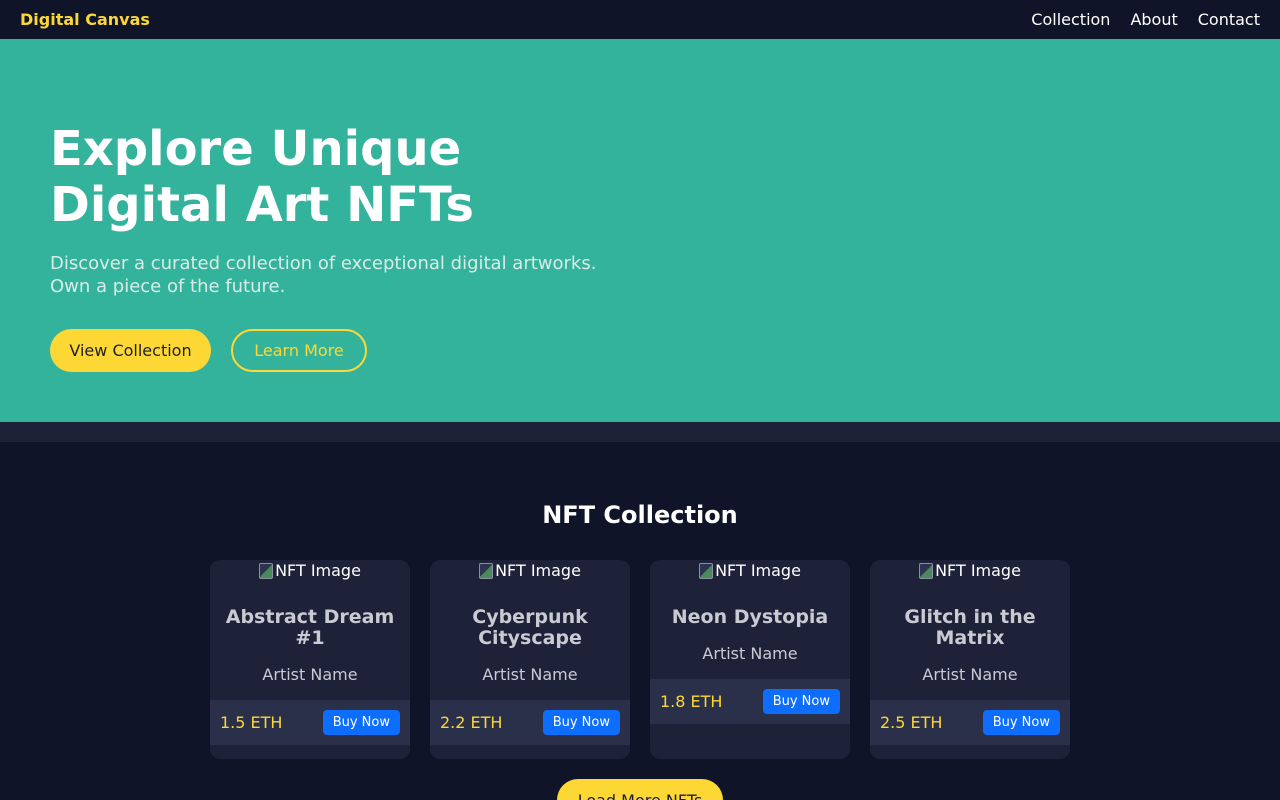 This screenshot has width=1280, height=800. What do you see at coordinates (251, 722) in the screenshot?
I see `nft-card-price: 1.5 ETH` at bounding box center [251, 722].